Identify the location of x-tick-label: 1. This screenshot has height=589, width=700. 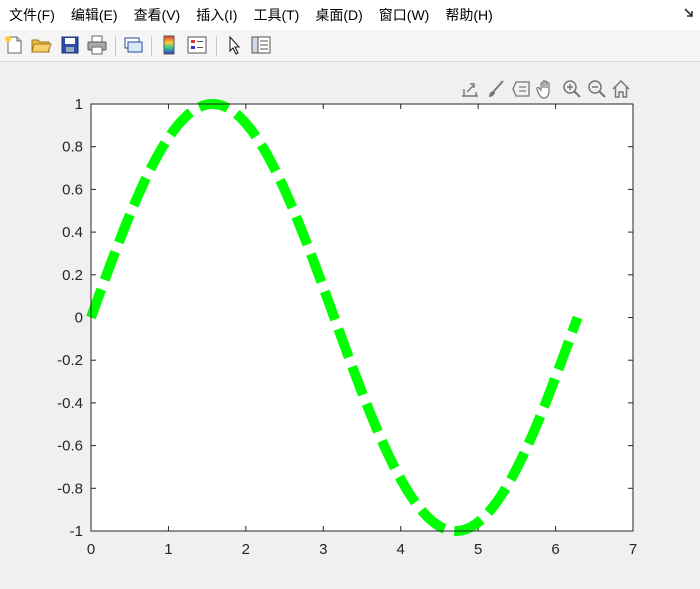
(168, 549).